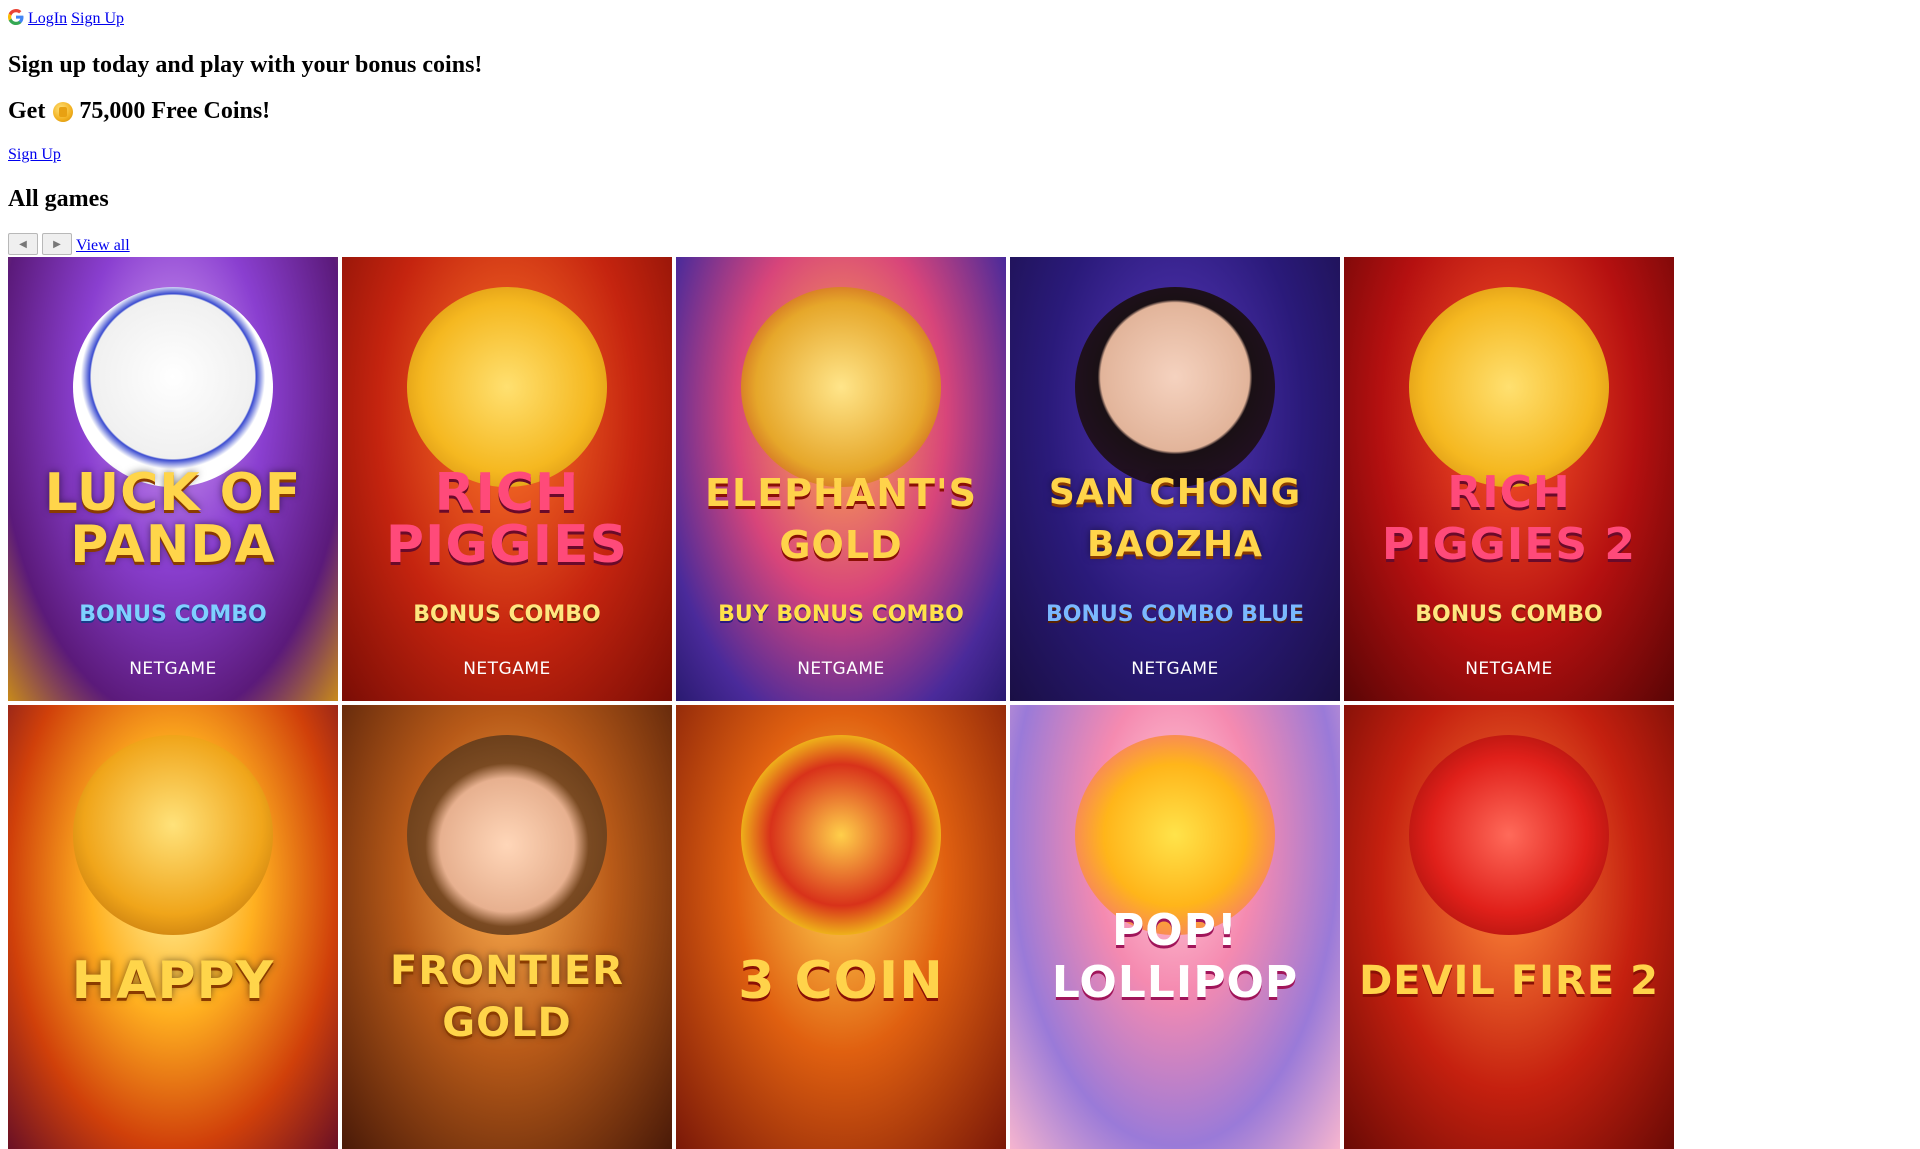  What do you see at coordinates (841, 614) in the screenshot?
I see `game-subtitle: BUY BONUS COMBO` at bounding box center [841, 614].